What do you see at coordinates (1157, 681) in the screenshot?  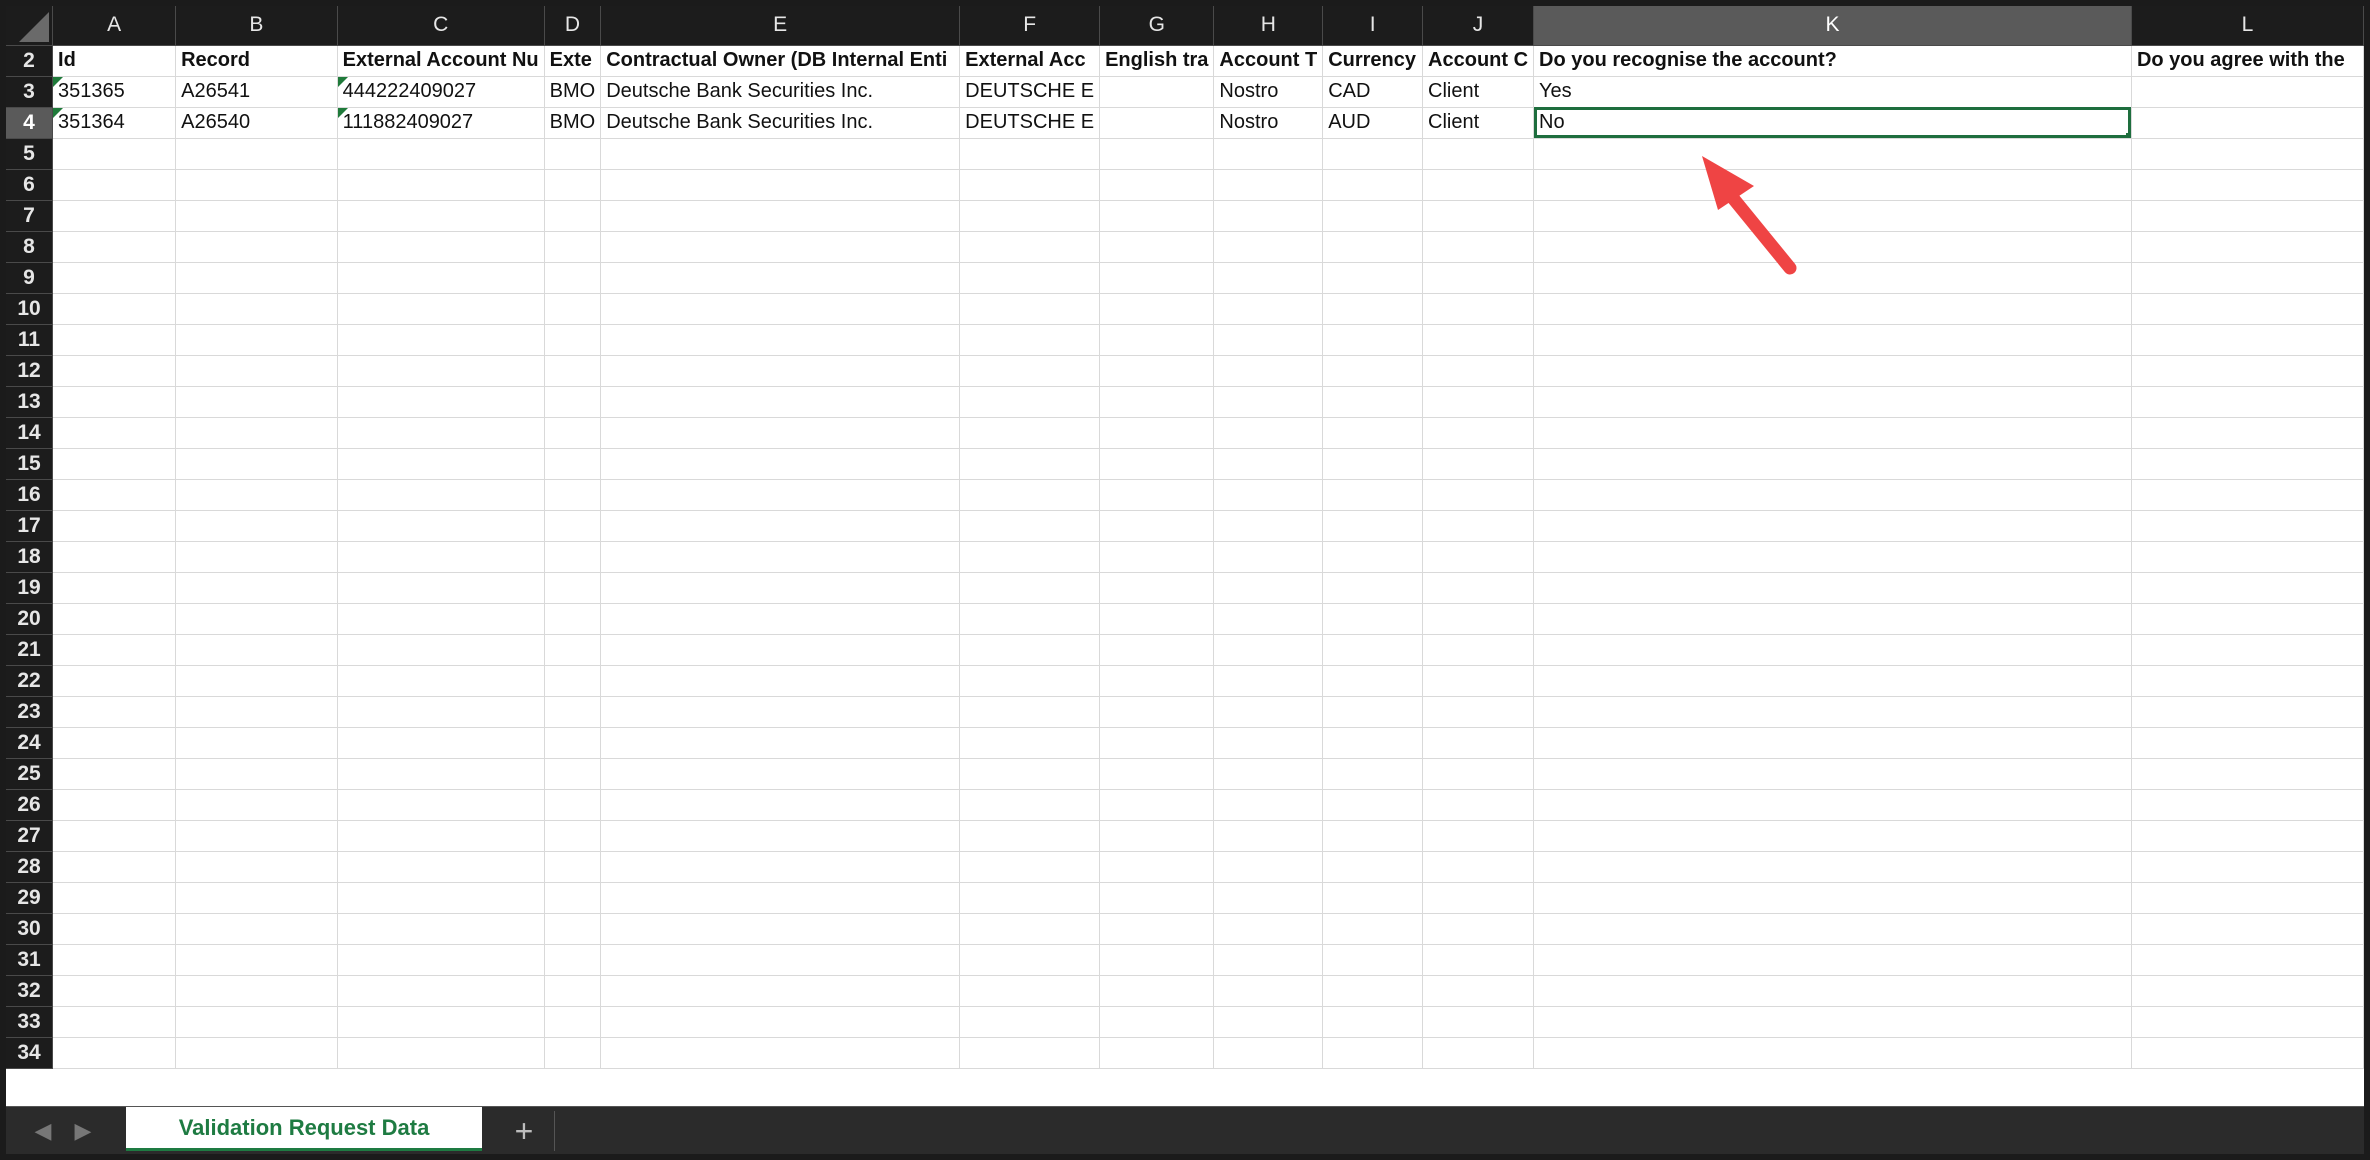 I see `cell-g22` at bounding box center [1157, 681].